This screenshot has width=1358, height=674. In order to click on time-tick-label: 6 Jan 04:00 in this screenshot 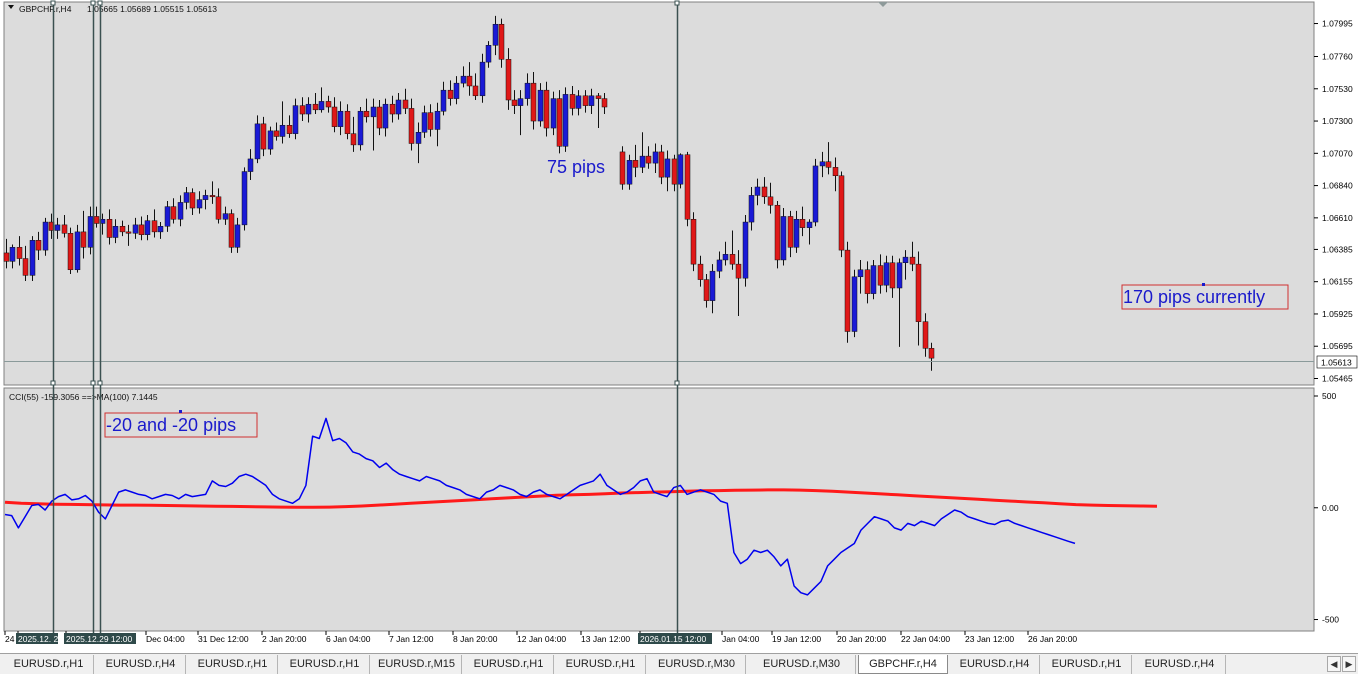, I will do `click(348, 639)`.